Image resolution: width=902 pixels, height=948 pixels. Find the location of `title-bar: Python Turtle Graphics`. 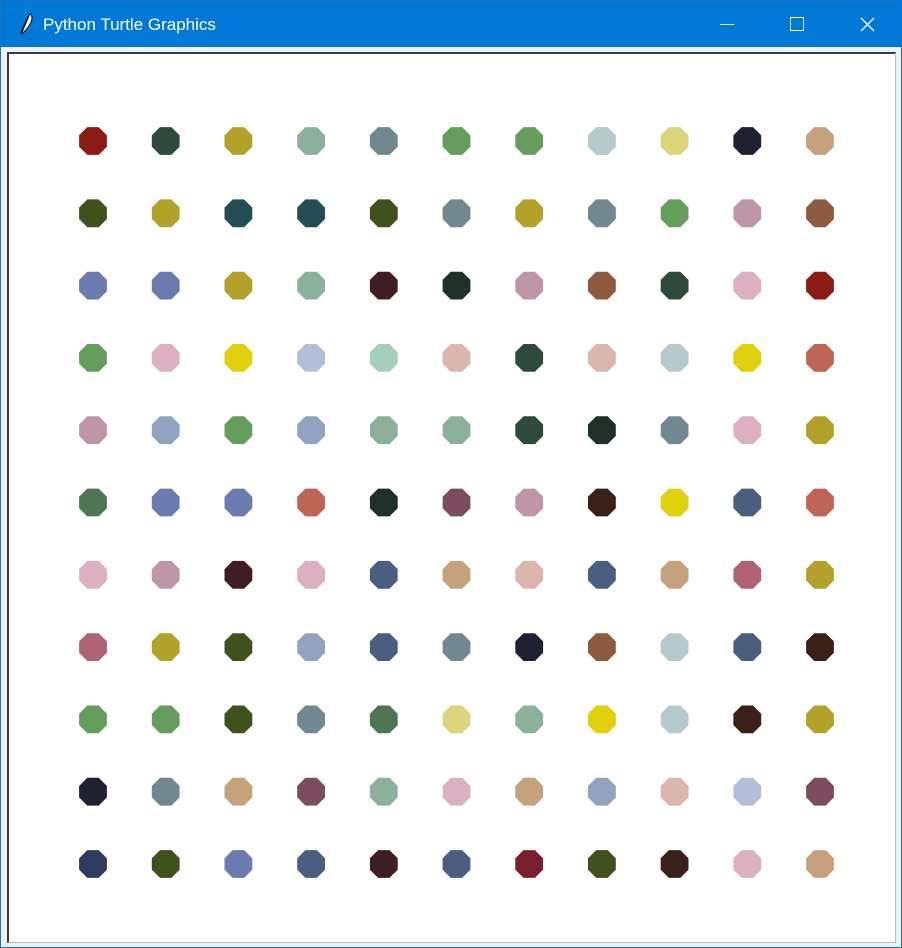

title-bar: Python Turtle Graphics is located at coordinates (451, 24).